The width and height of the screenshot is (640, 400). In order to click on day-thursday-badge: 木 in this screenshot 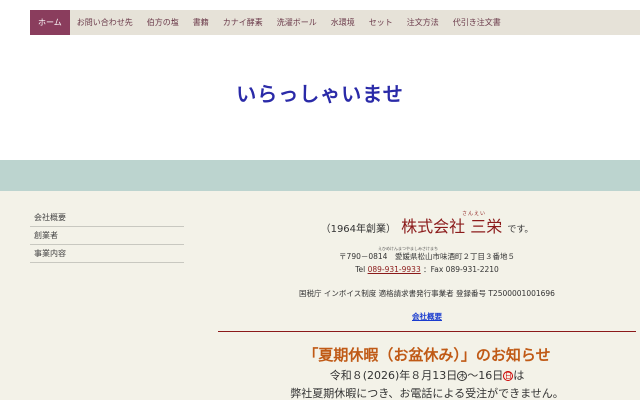, I will do `click(462, 376)`.